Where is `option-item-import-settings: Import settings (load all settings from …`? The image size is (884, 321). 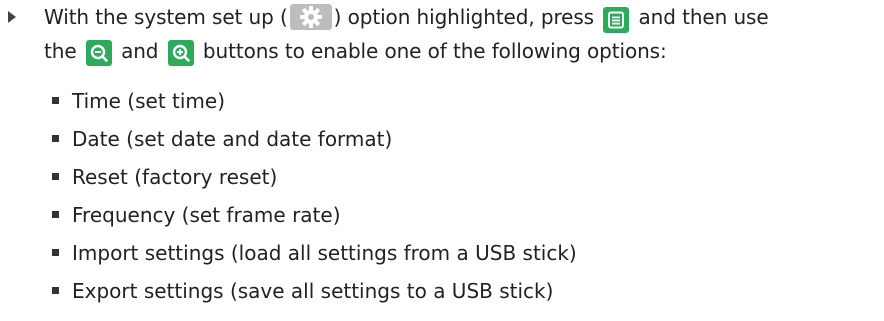
option-item-import-settings: Import settings (load all settings from … is located at coordinates (314, 253).